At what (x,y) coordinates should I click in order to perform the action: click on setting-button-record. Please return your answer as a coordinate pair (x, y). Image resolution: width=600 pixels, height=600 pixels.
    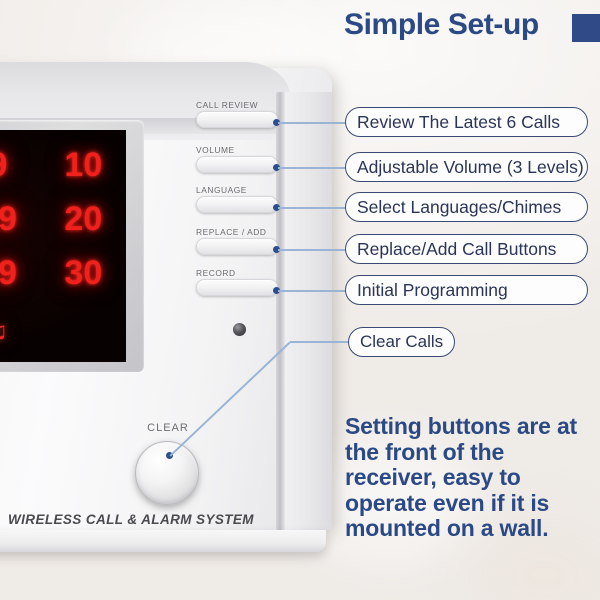
    Looking at the image, I should click on (237, 287).